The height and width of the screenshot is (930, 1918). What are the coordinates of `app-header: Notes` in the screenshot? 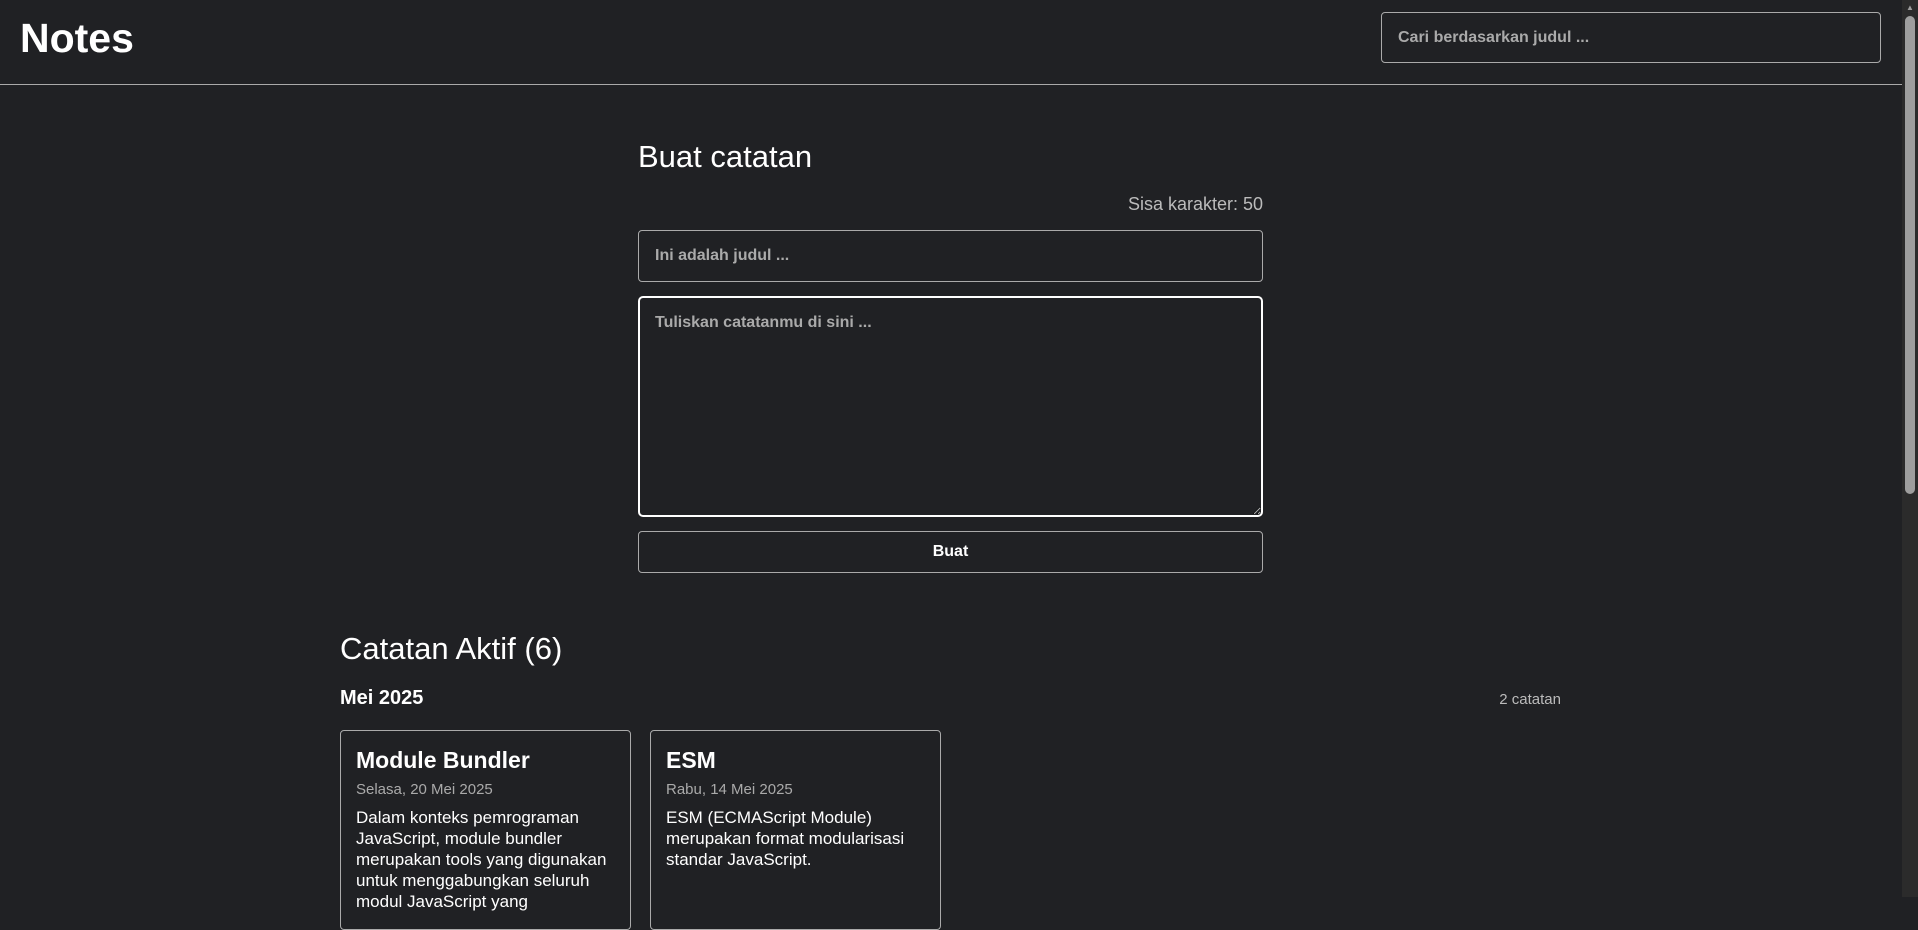 It's located at (951, 42).